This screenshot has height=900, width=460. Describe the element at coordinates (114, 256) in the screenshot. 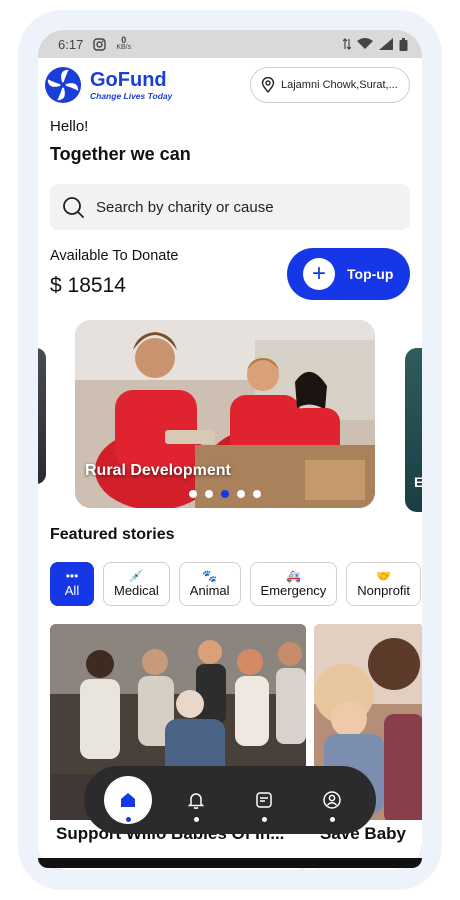

I see `available-label: Available To Donate` at that location.